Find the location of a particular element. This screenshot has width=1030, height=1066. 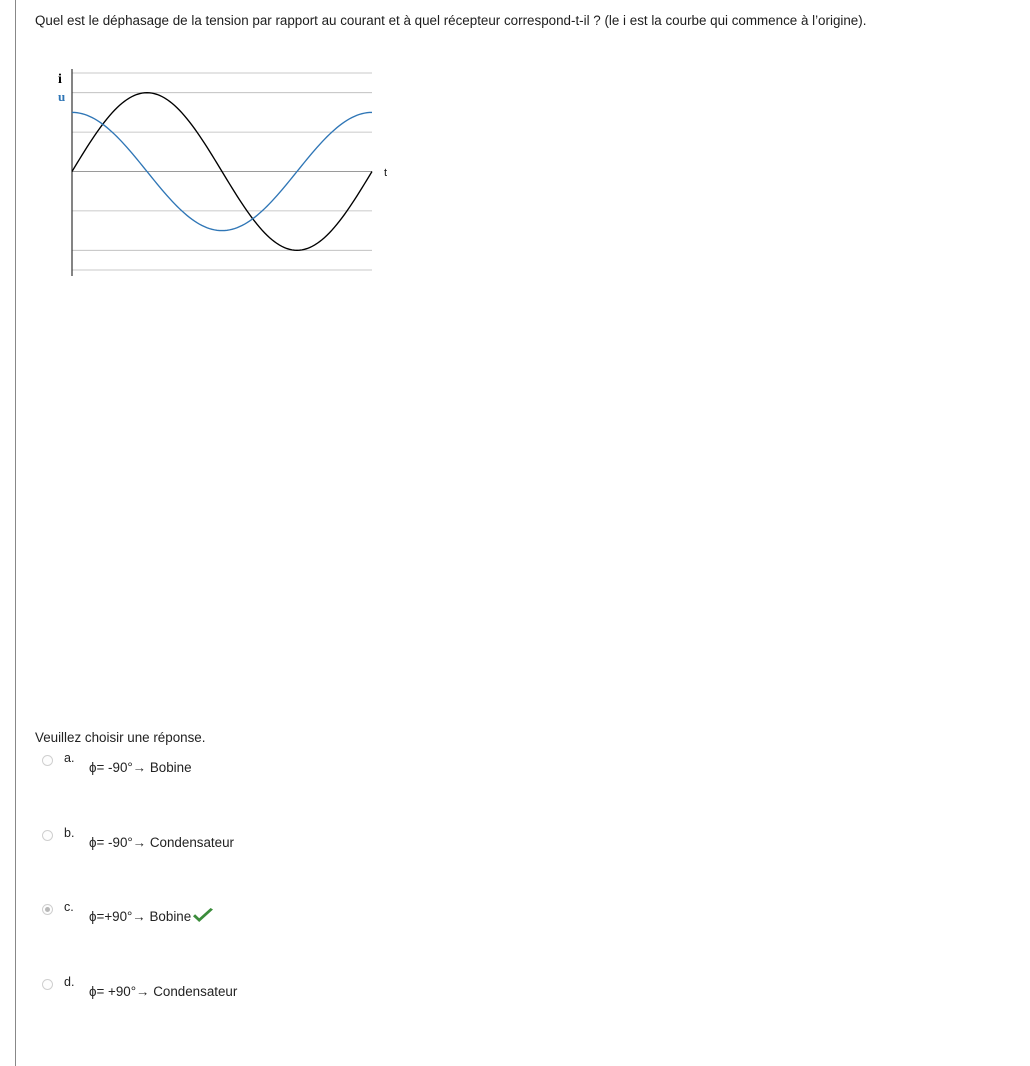

current-label: i is located at coordinates (60, 79).